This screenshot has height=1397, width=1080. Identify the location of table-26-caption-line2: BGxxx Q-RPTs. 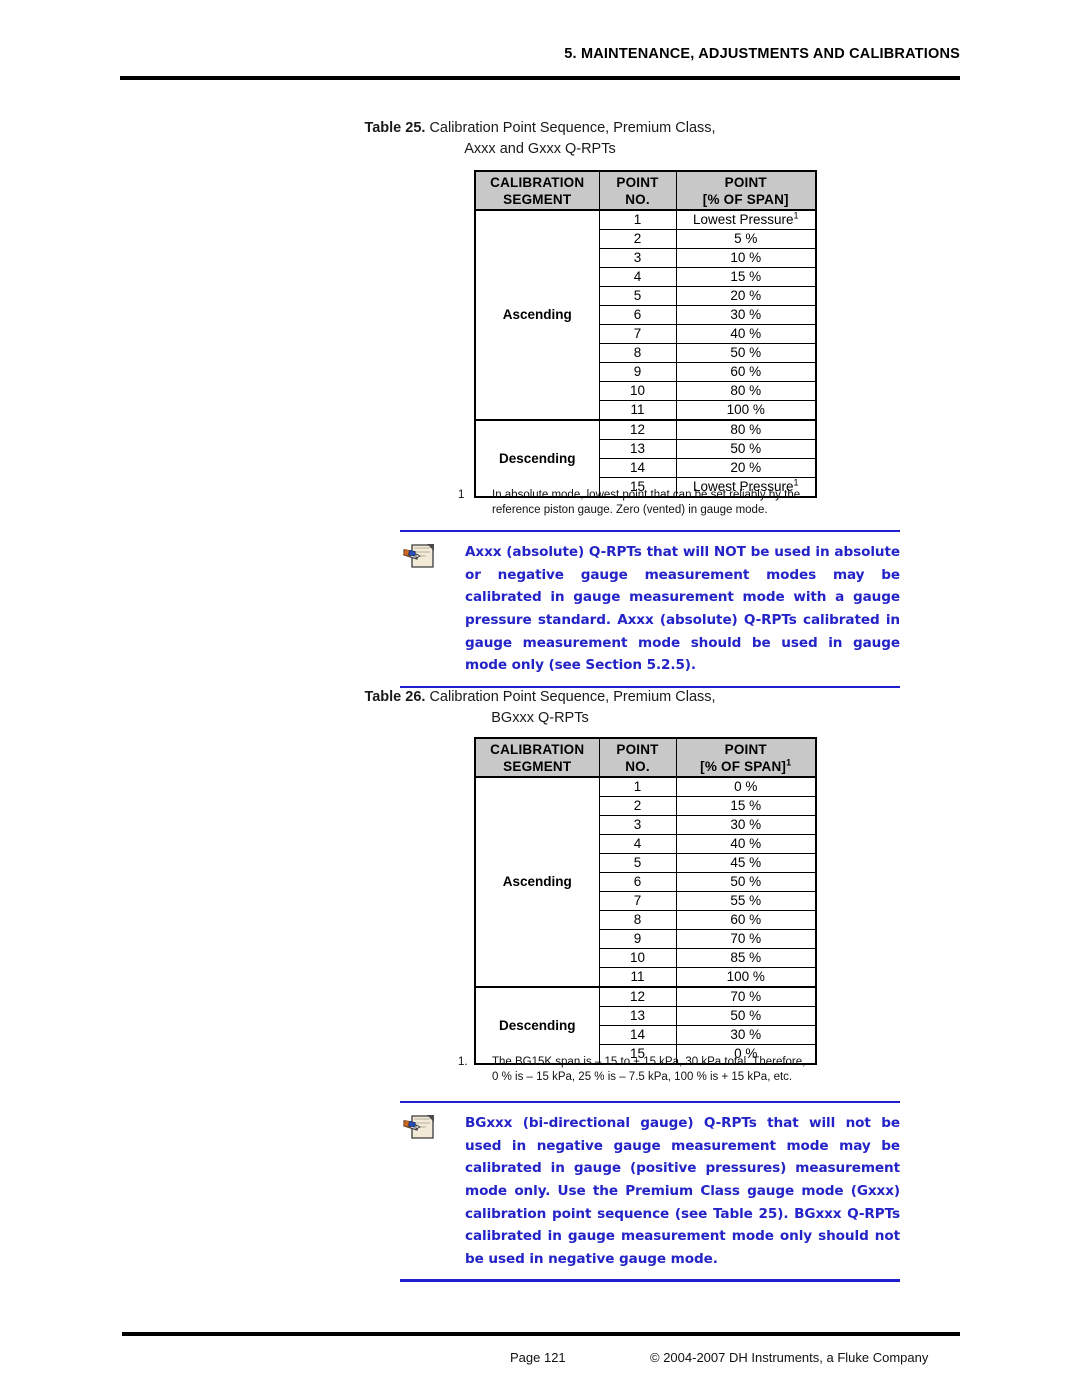
(540, 718).